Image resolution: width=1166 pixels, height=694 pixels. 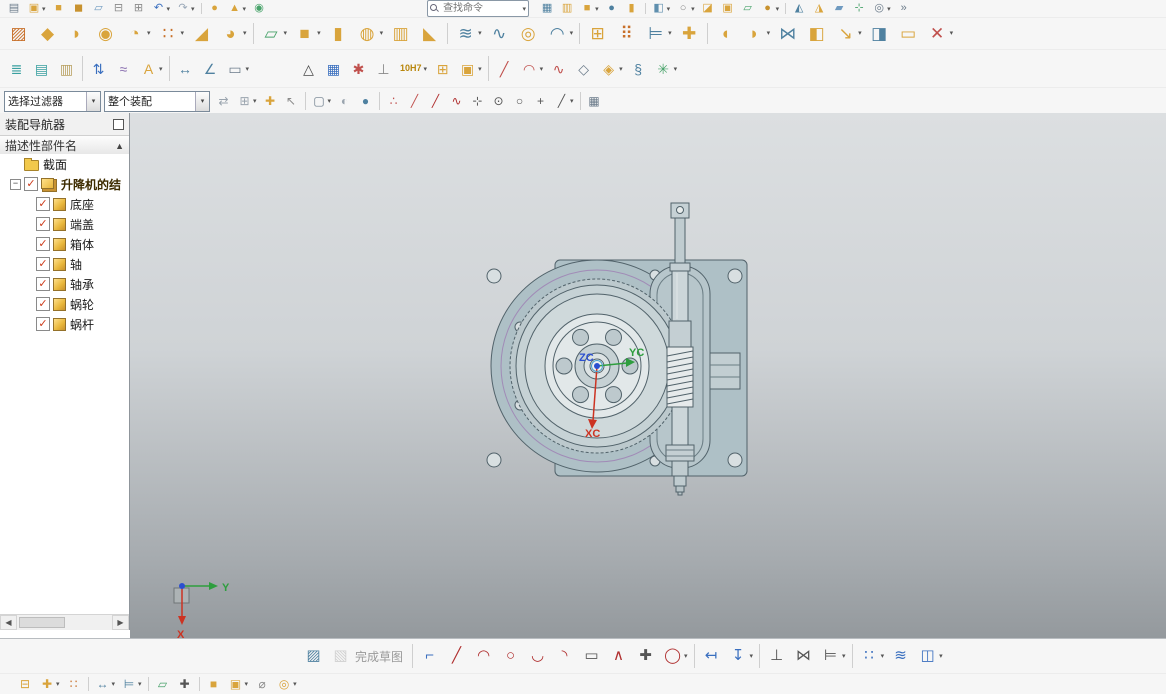 What do you see at coordinates (819, 9) in the screenshot?
I see `extend-view-icon: ◮` at bounding box center [819, 9].